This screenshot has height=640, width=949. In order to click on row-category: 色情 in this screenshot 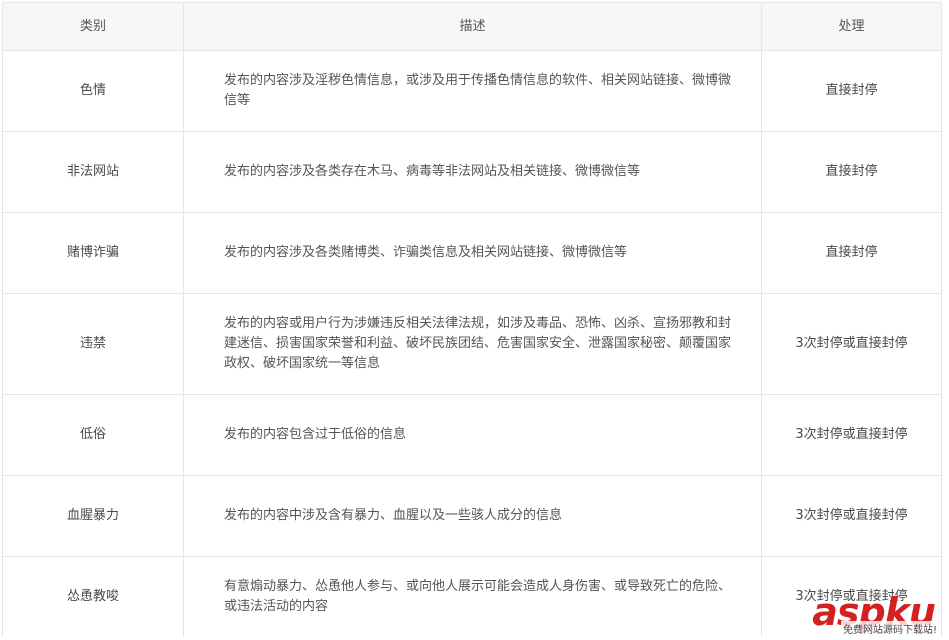, I will do `click(93, 91)`.